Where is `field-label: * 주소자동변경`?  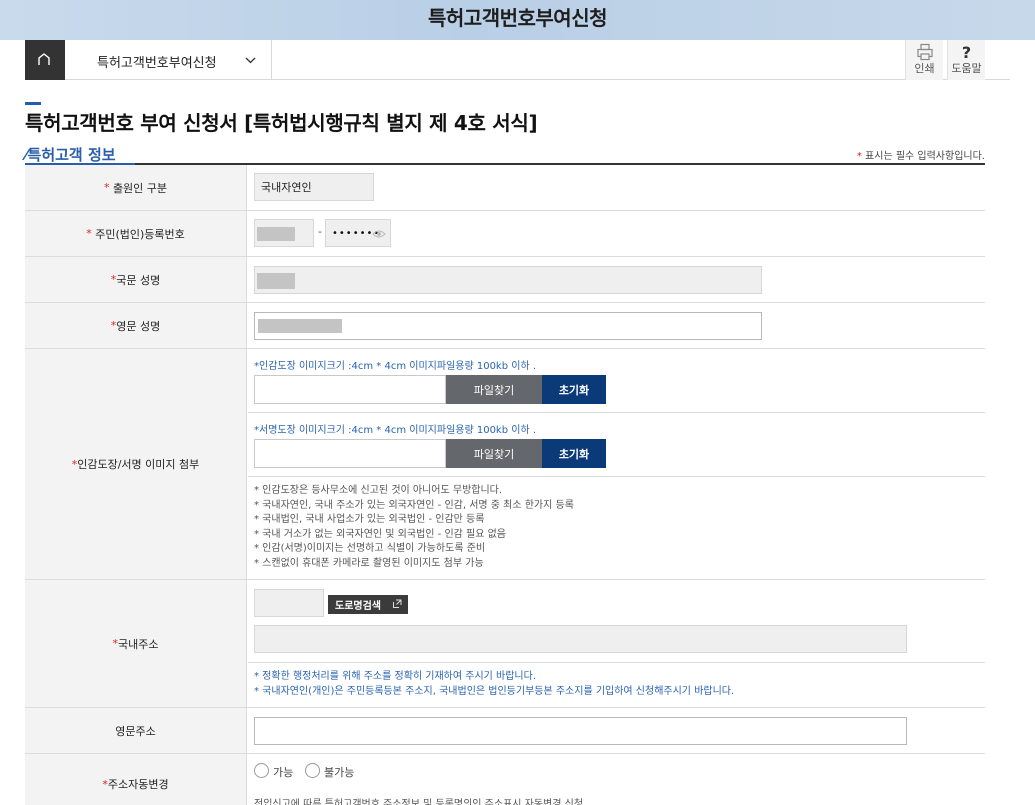
field-label: * 주소자동변경 is located at coordinates (136, 779).